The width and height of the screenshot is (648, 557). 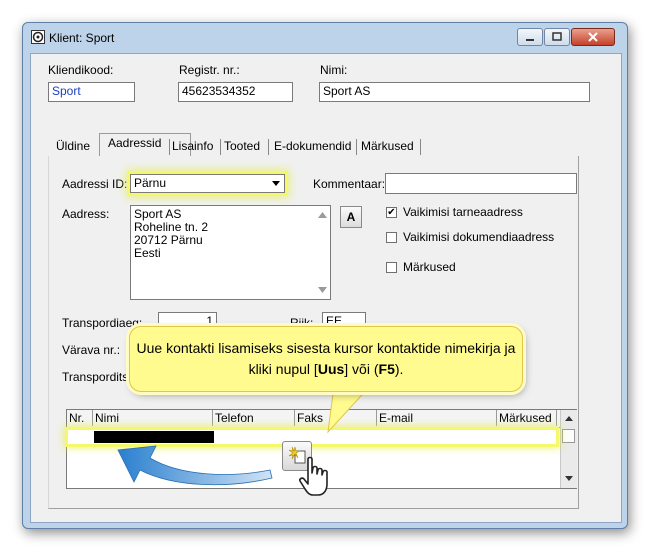 I want to click on default-document-label: Vaikimisi dokumendiaadress, so click(x=479, y=237).